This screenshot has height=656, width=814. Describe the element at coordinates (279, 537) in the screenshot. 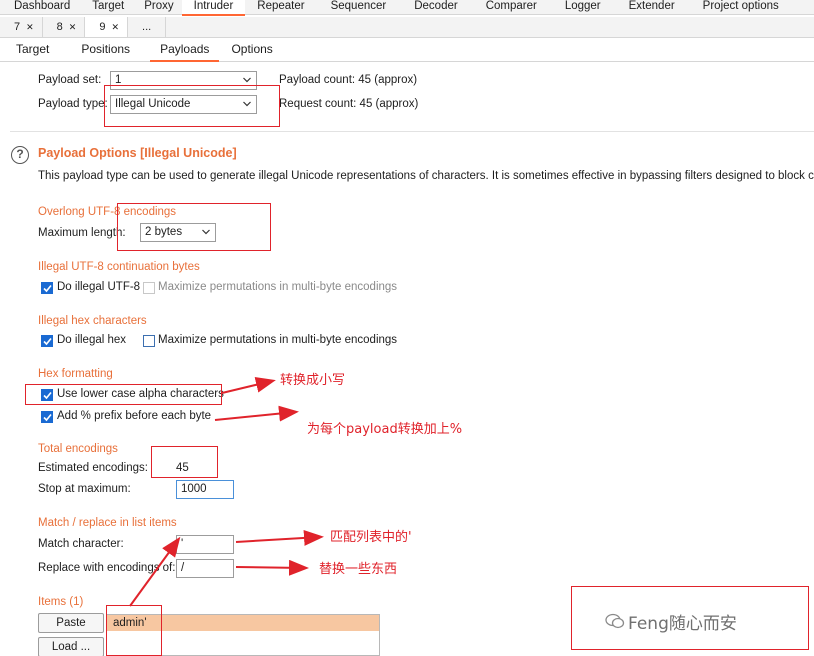

I see `arrow-match` at that location.